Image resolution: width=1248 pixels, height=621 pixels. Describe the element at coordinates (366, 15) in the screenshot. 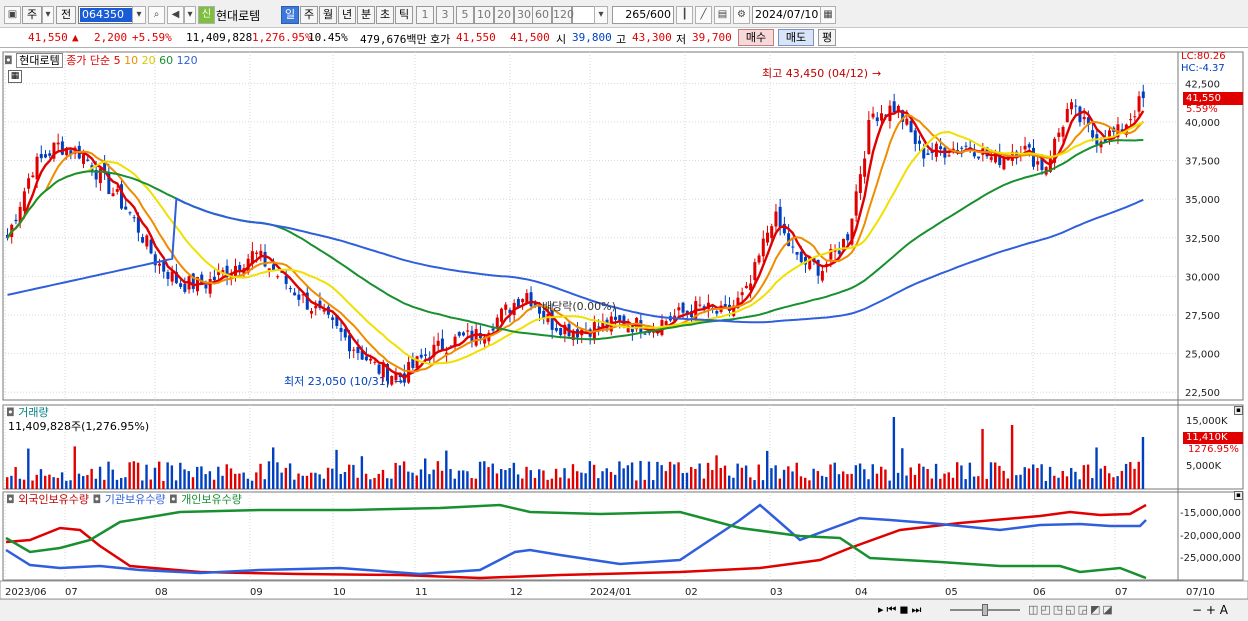

I see `tab-분: 분` at that location.